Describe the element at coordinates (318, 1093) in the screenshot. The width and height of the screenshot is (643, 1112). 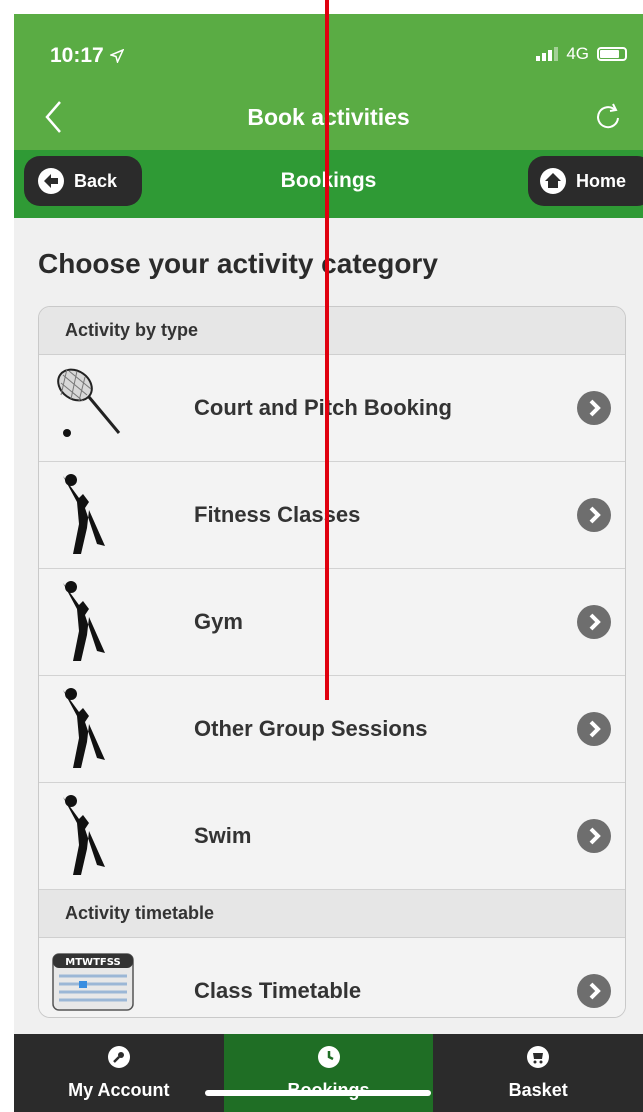
I see `home-indicator` at that location.